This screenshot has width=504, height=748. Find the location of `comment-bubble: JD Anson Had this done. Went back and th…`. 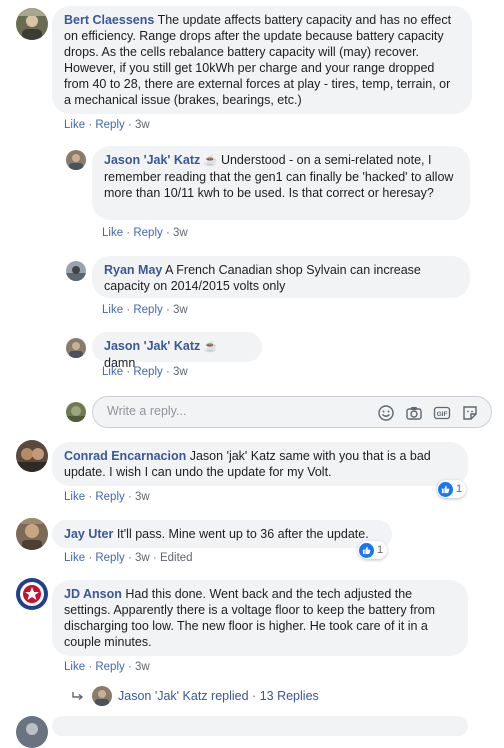

comment-bubble: JD Anson Had this done. Went back and th… is located at coordinates (260, 618).